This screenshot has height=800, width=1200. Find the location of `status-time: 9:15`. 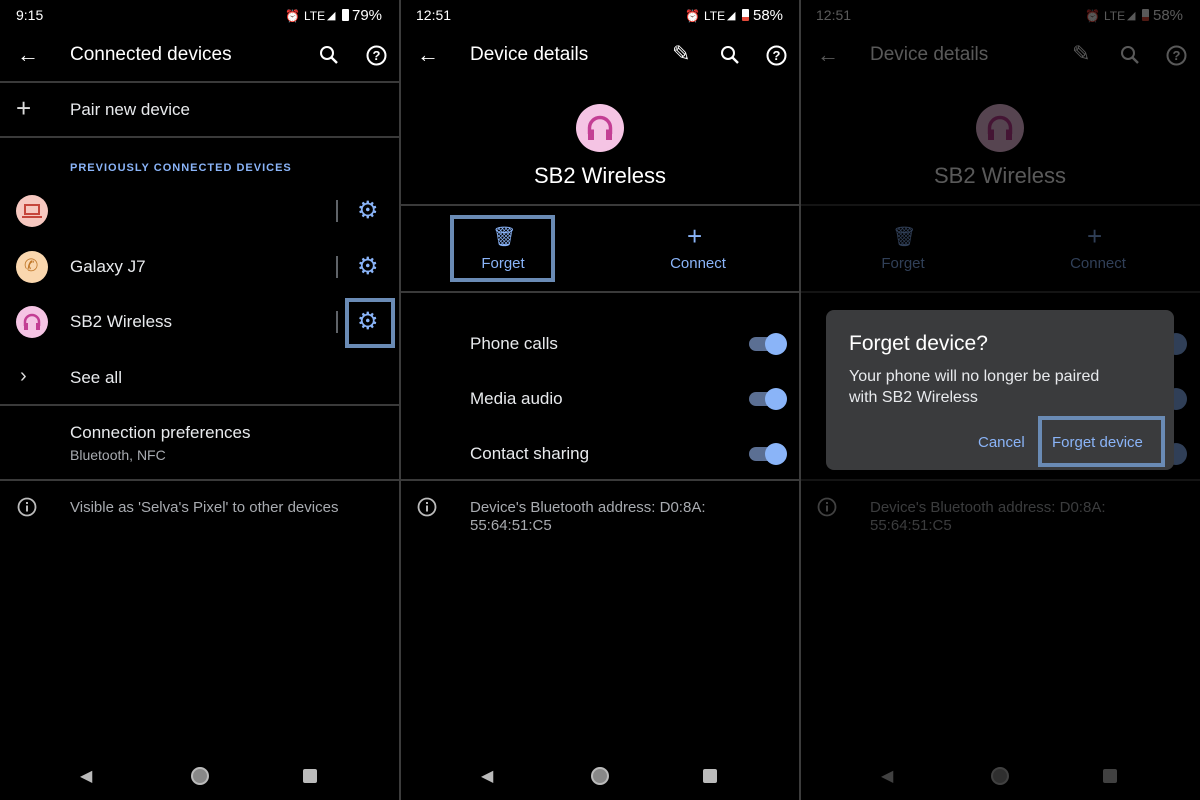

status-time: 9:15 is located at coordinates (30, 15).